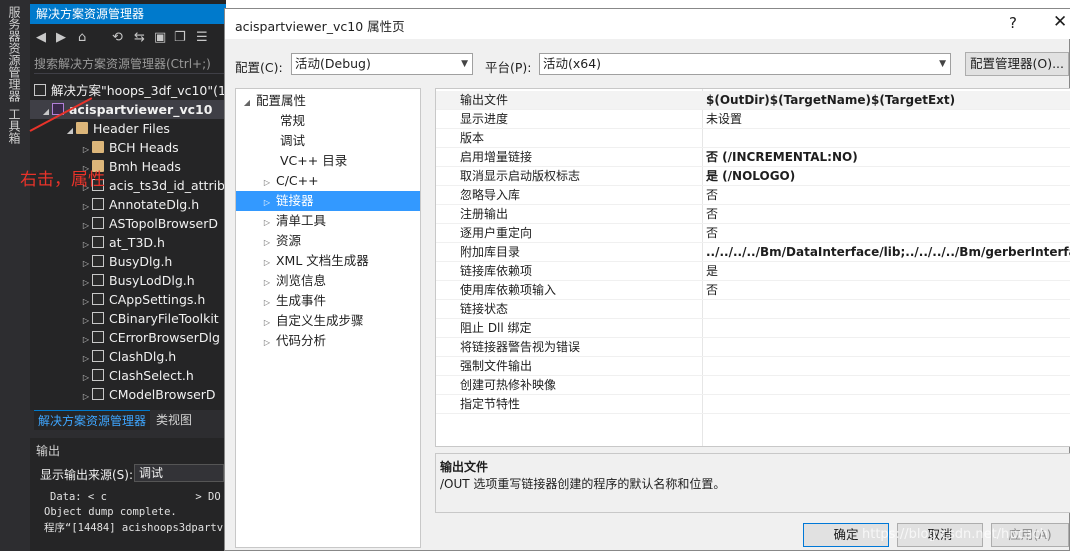 Image resolution: width=1070 pixels, height=551 pixels. What do you see at coordinates (117, 37) in the screenshot?
I see `history-icon: ⟲` at bounding box center [117, 37].